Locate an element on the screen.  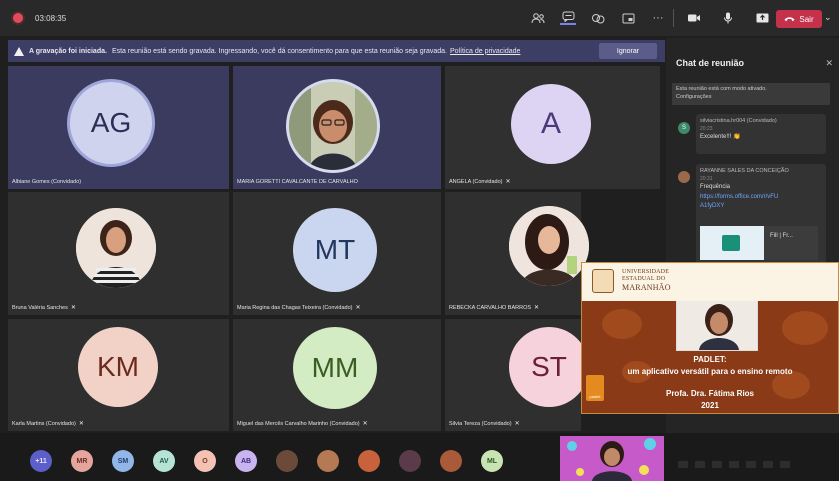
participant-tile: KM Karla Martins (Convidado) ✕ is located at coordinates (118, 375).